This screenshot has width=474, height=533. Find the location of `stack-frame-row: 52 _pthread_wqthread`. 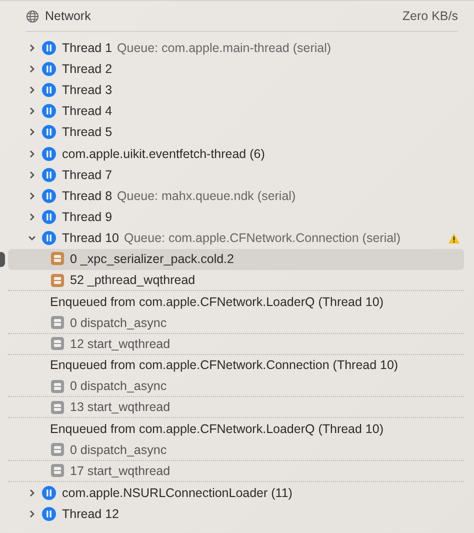

stack-frame-row: 52 _pthread_wqthread is located at coordinates (236, 281).